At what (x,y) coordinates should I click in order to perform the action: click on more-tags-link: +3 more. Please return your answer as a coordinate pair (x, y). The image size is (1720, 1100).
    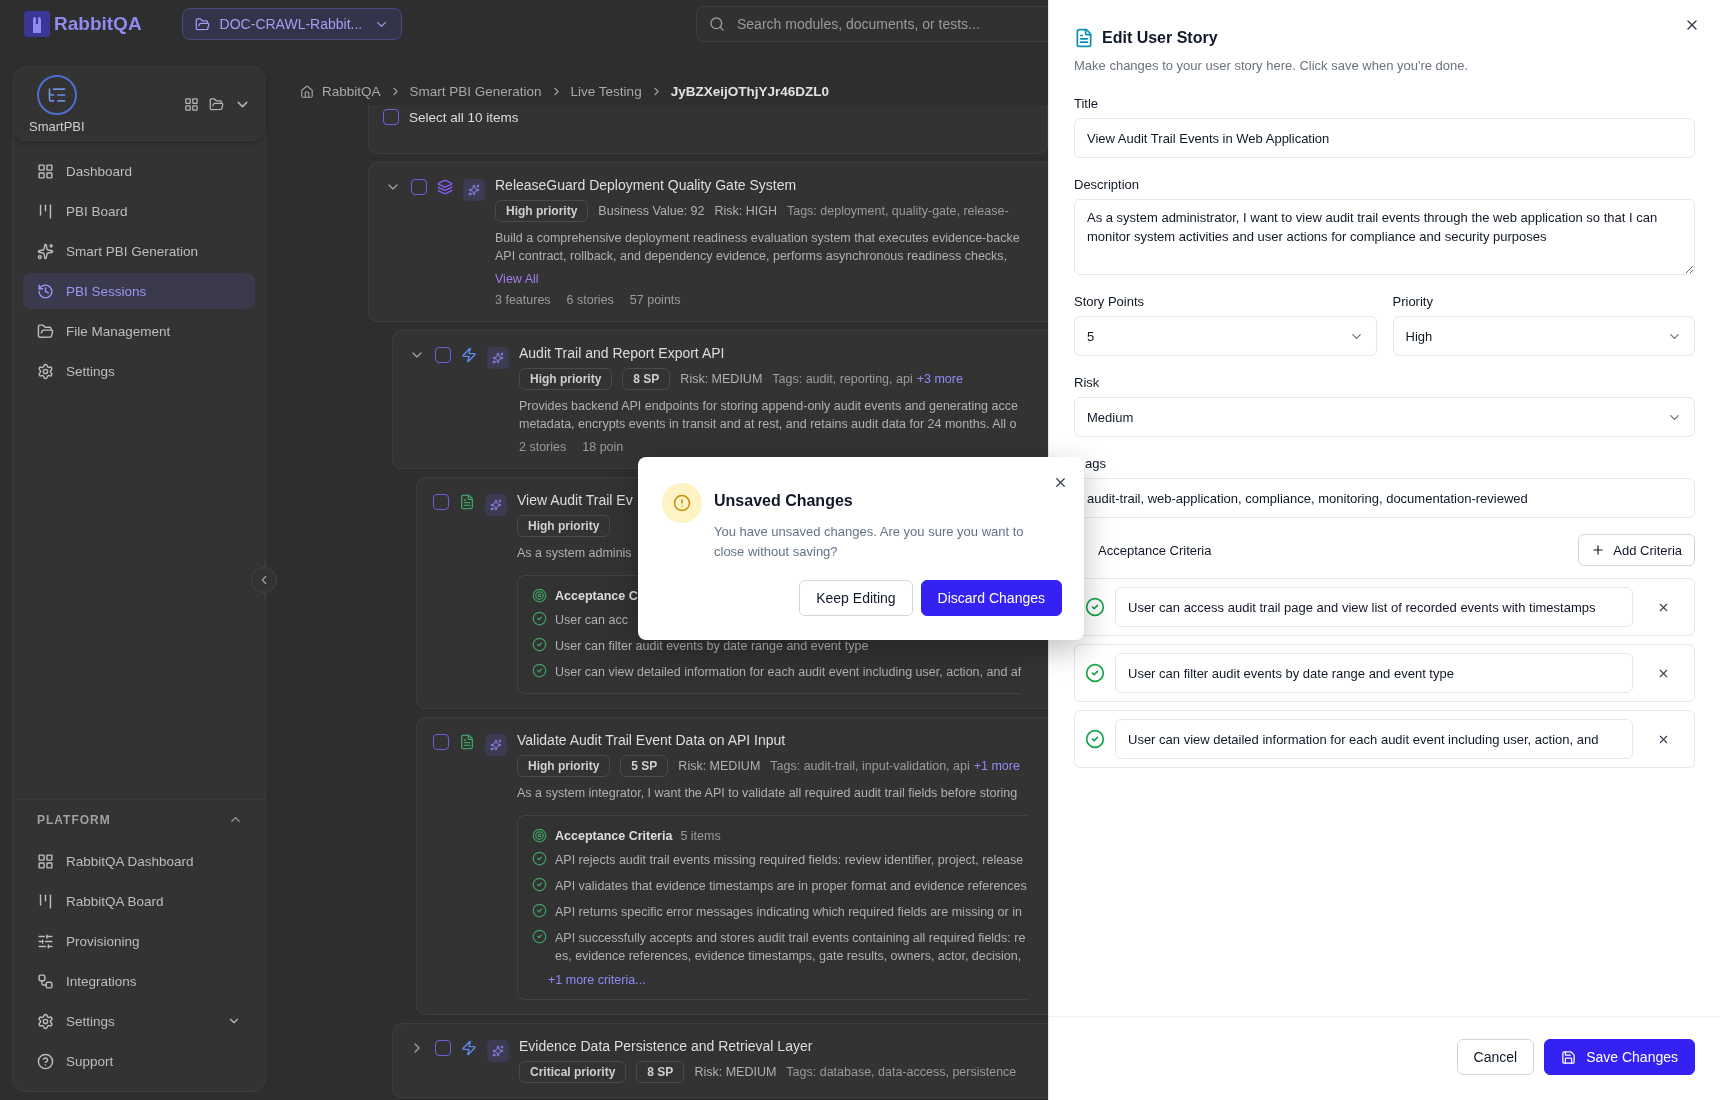
    Looking at the image, I should click on (939, 379).